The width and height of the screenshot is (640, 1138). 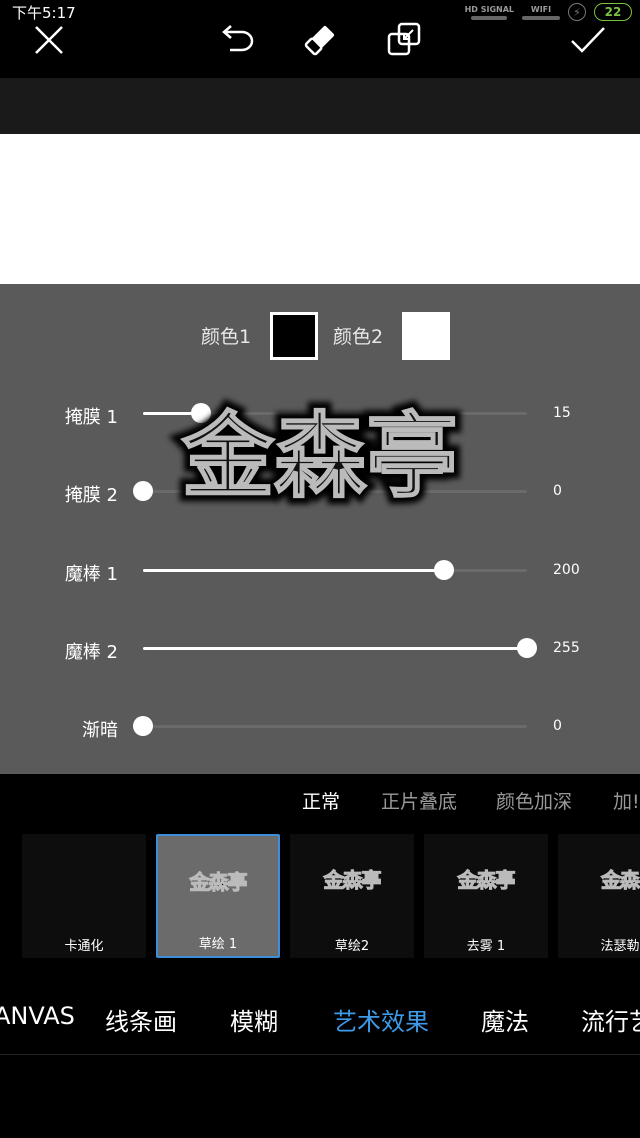 I want to click on slider-row-fade: 渐暗 0, so click(x=320, y=727).